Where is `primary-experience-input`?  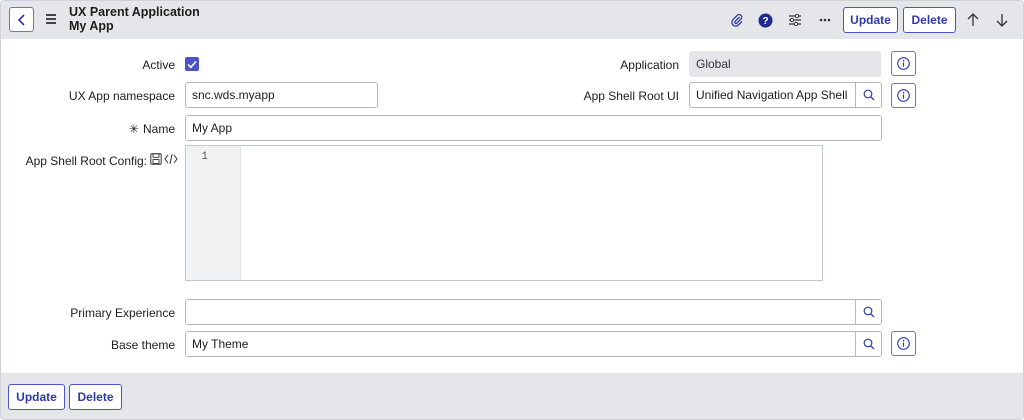 primary-experience-input is located at coordinates (520, 312).